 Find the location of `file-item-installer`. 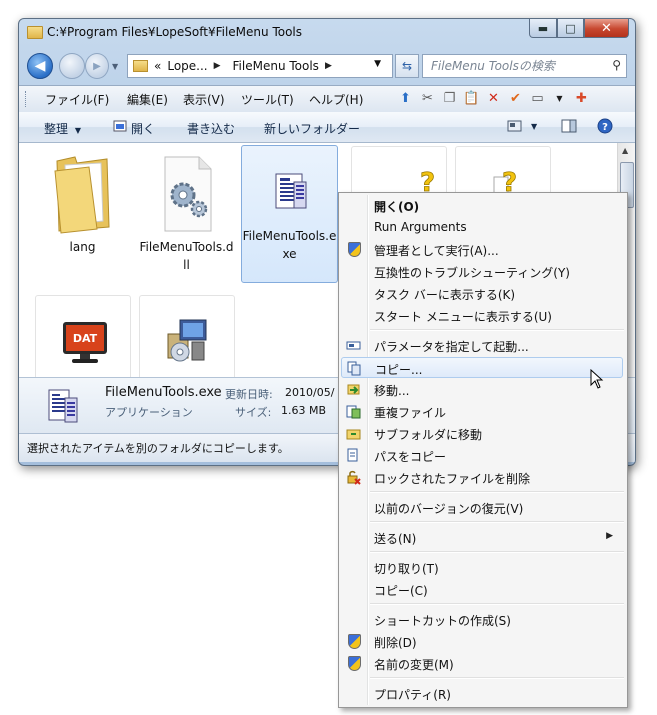

file-item-installer is located at coordinates (187, 338).